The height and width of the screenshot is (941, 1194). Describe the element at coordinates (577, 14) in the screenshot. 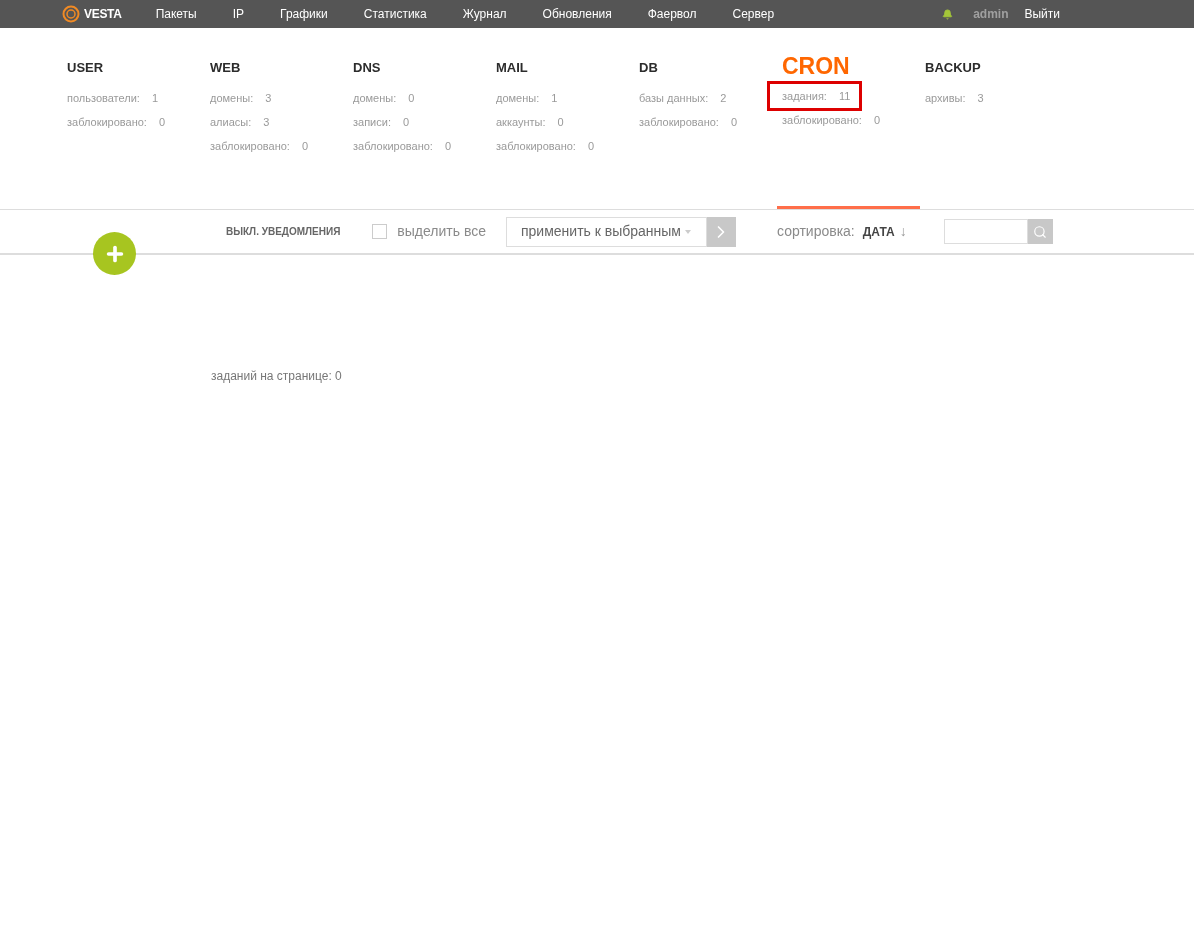

I see `nav-link: Обновления` at that location.